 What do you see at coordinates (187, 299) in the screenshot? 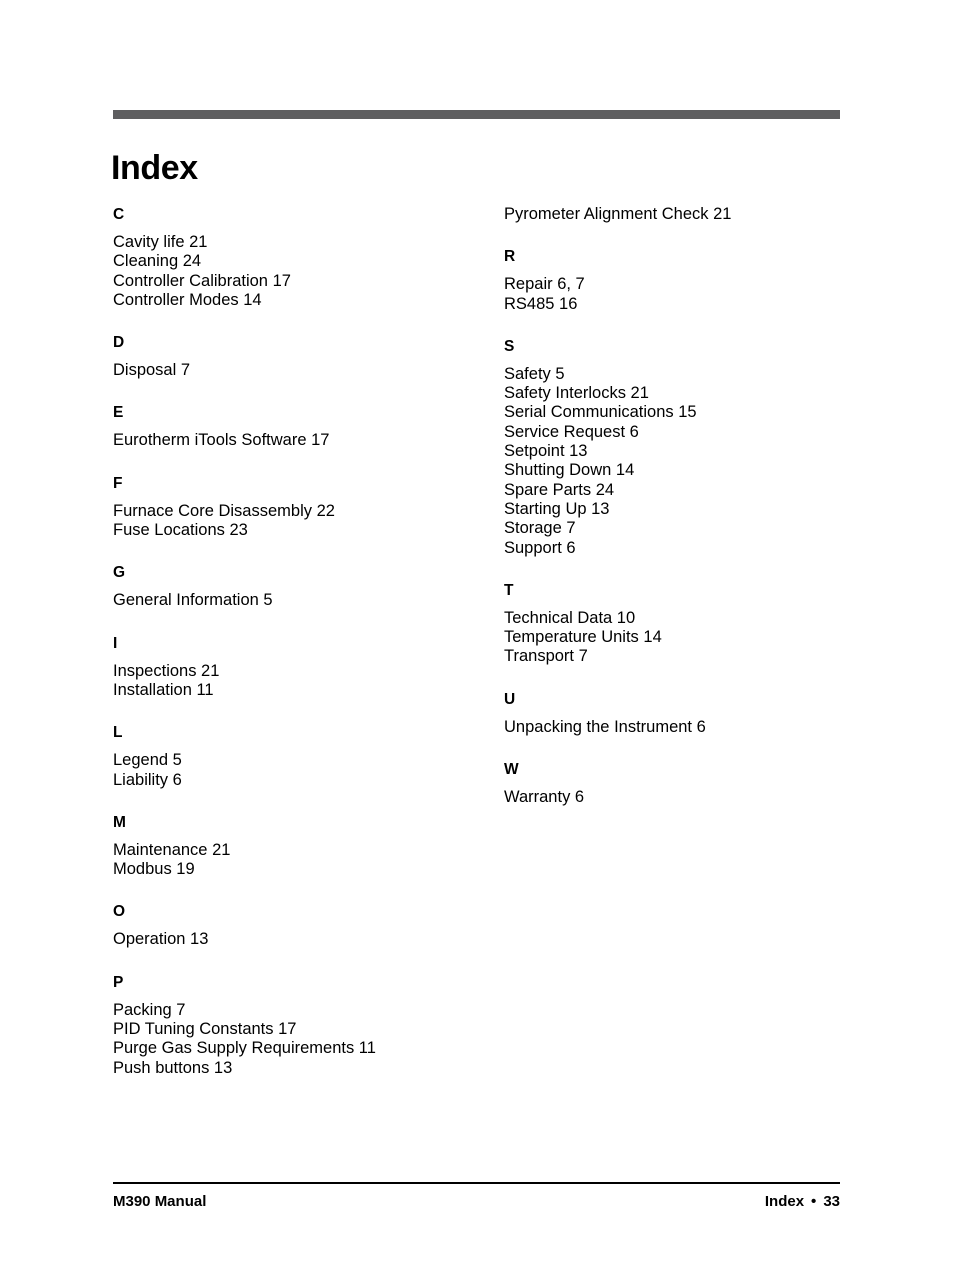
I see `index-entry: Controller Modes 14` at bounding box center [187, 299].